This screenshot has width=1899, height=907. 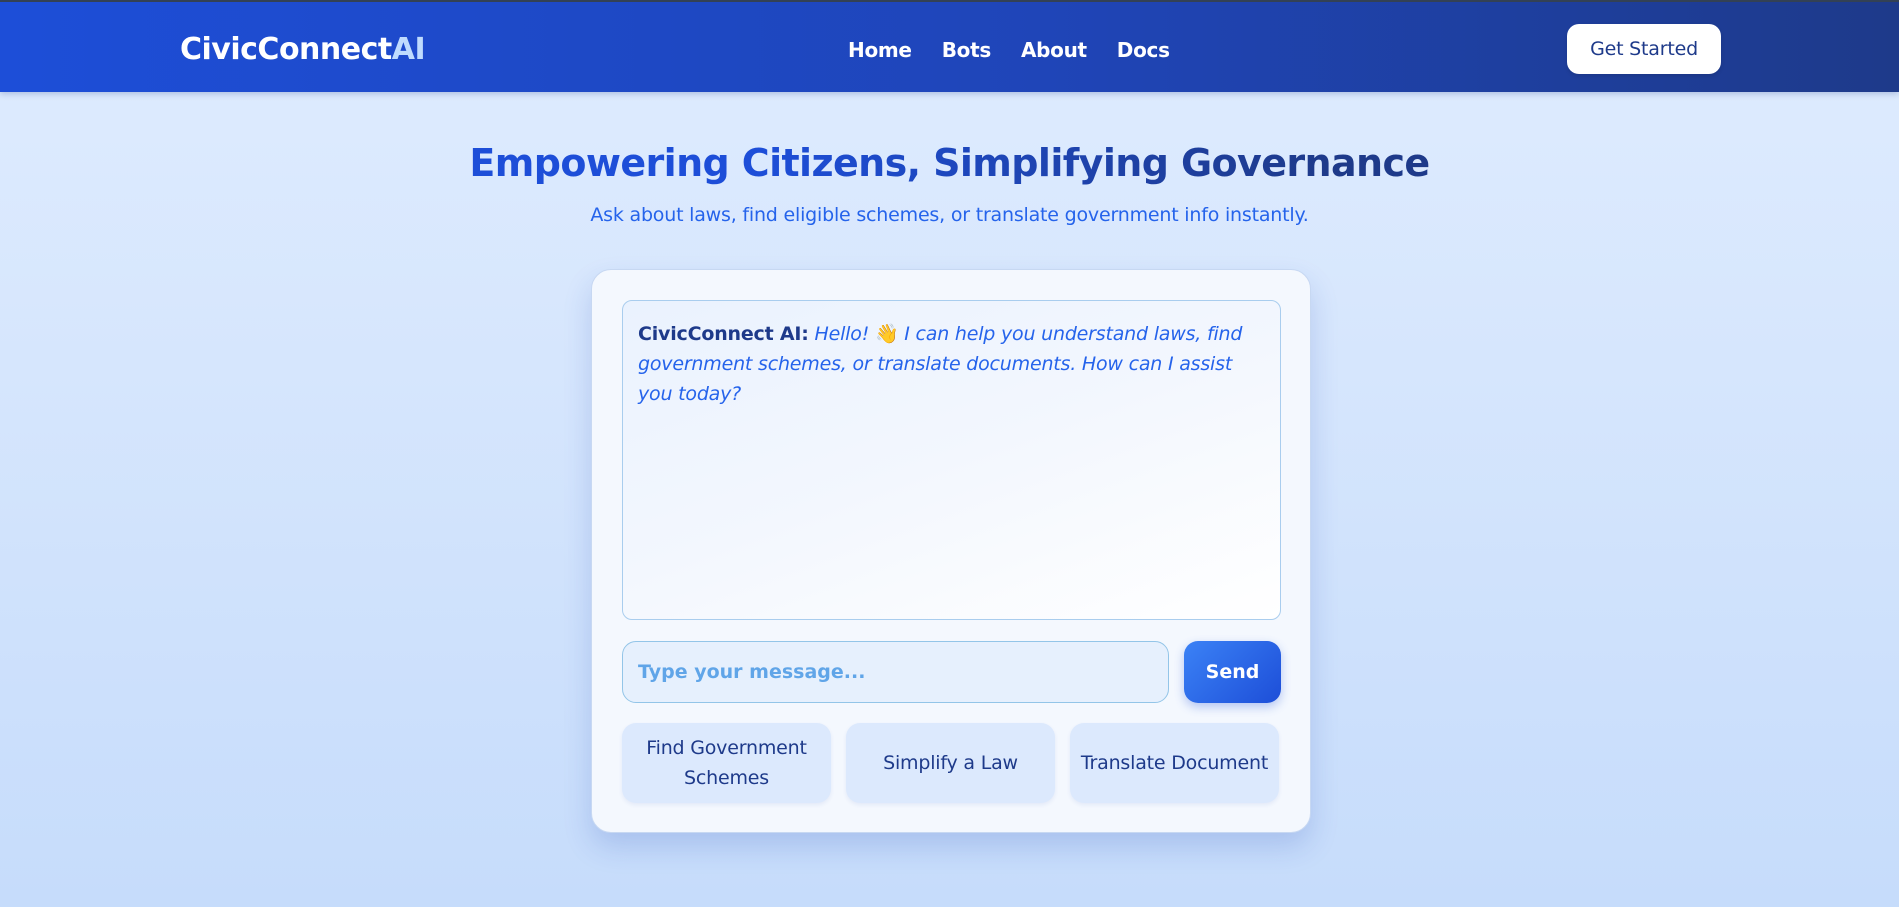 I want to click on brand-logo: CivicConnectAI, so click(x=303, y=50).